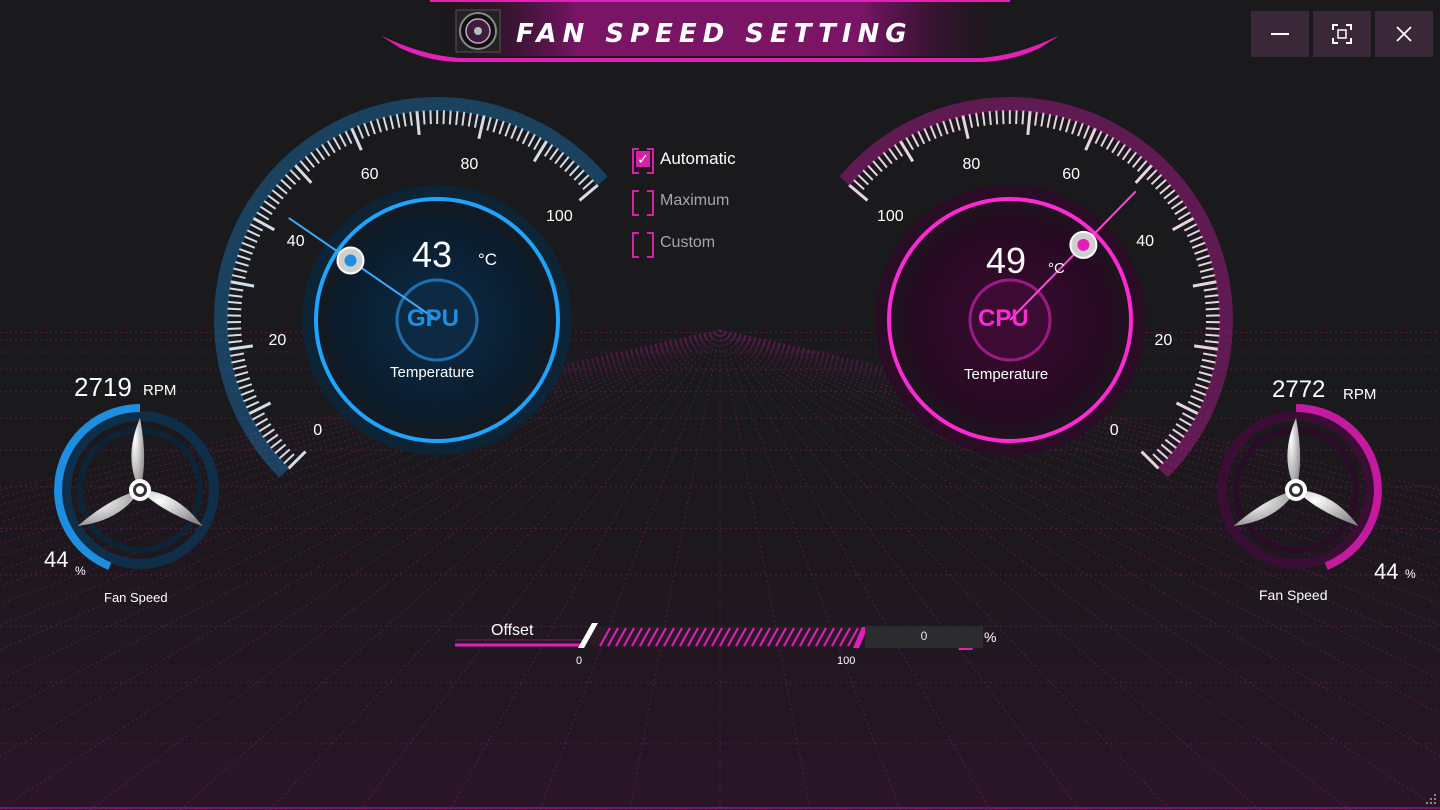 This screenshot has width=1440, height=810. What do you see at coordinates (1299, 389) in the screenshot?
I see `cpu-fan-rpm-value: 2772` at bounding box center [1299, 389].